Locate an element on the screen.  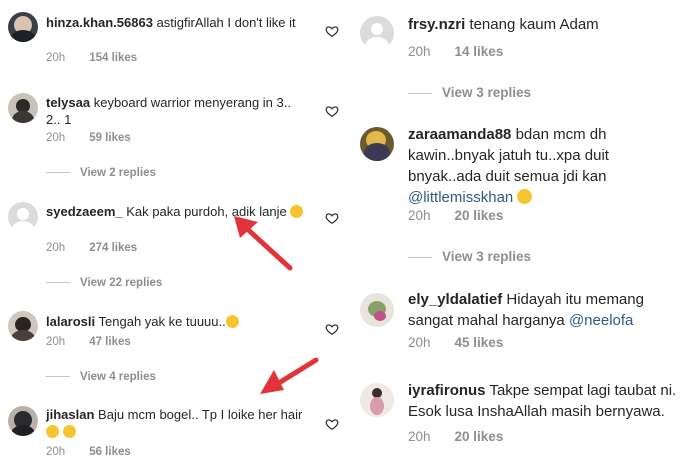
comment-meta: 20h 45 likes is located at coordinates (455, 342).